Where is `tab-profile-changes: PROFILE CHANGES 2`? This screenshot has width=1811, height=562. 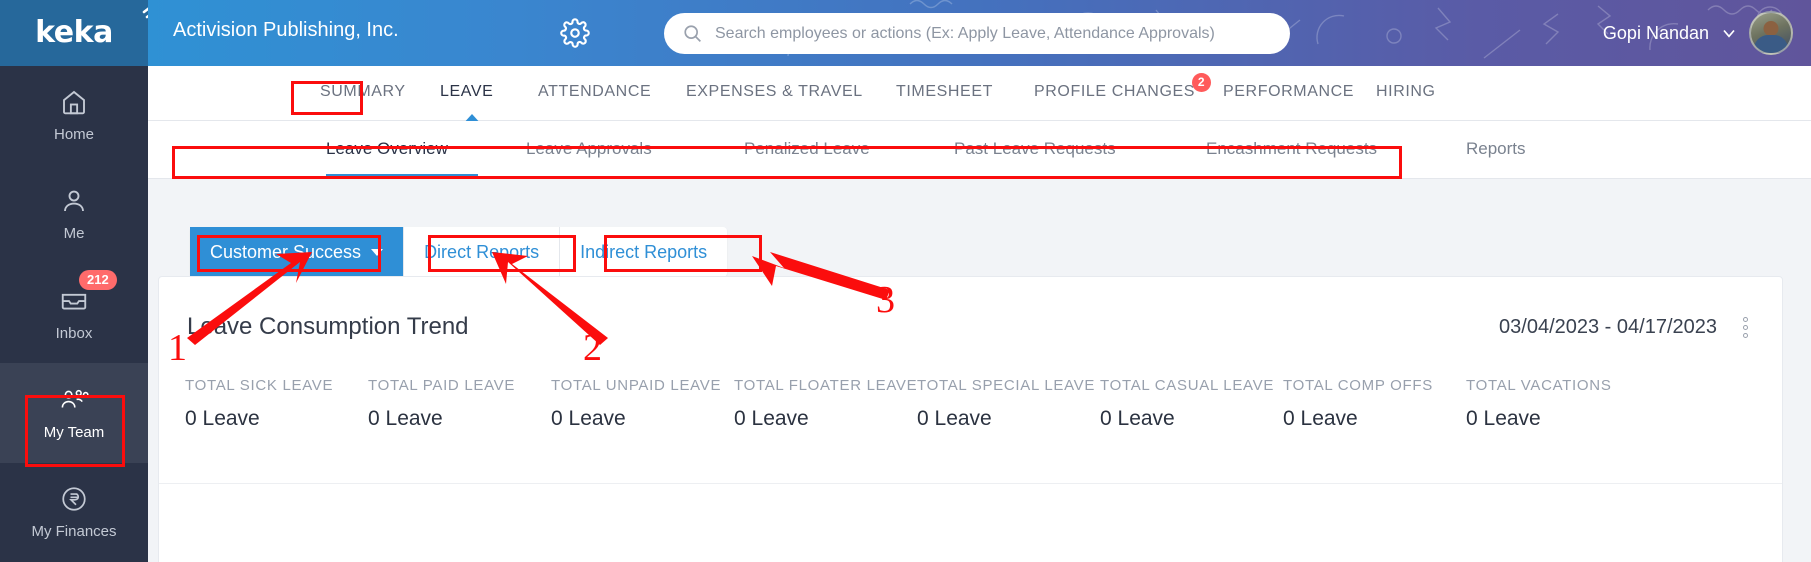
tab-profile-changes: PROFILE CHANGES 2 is located at coordinates (1123, 87).